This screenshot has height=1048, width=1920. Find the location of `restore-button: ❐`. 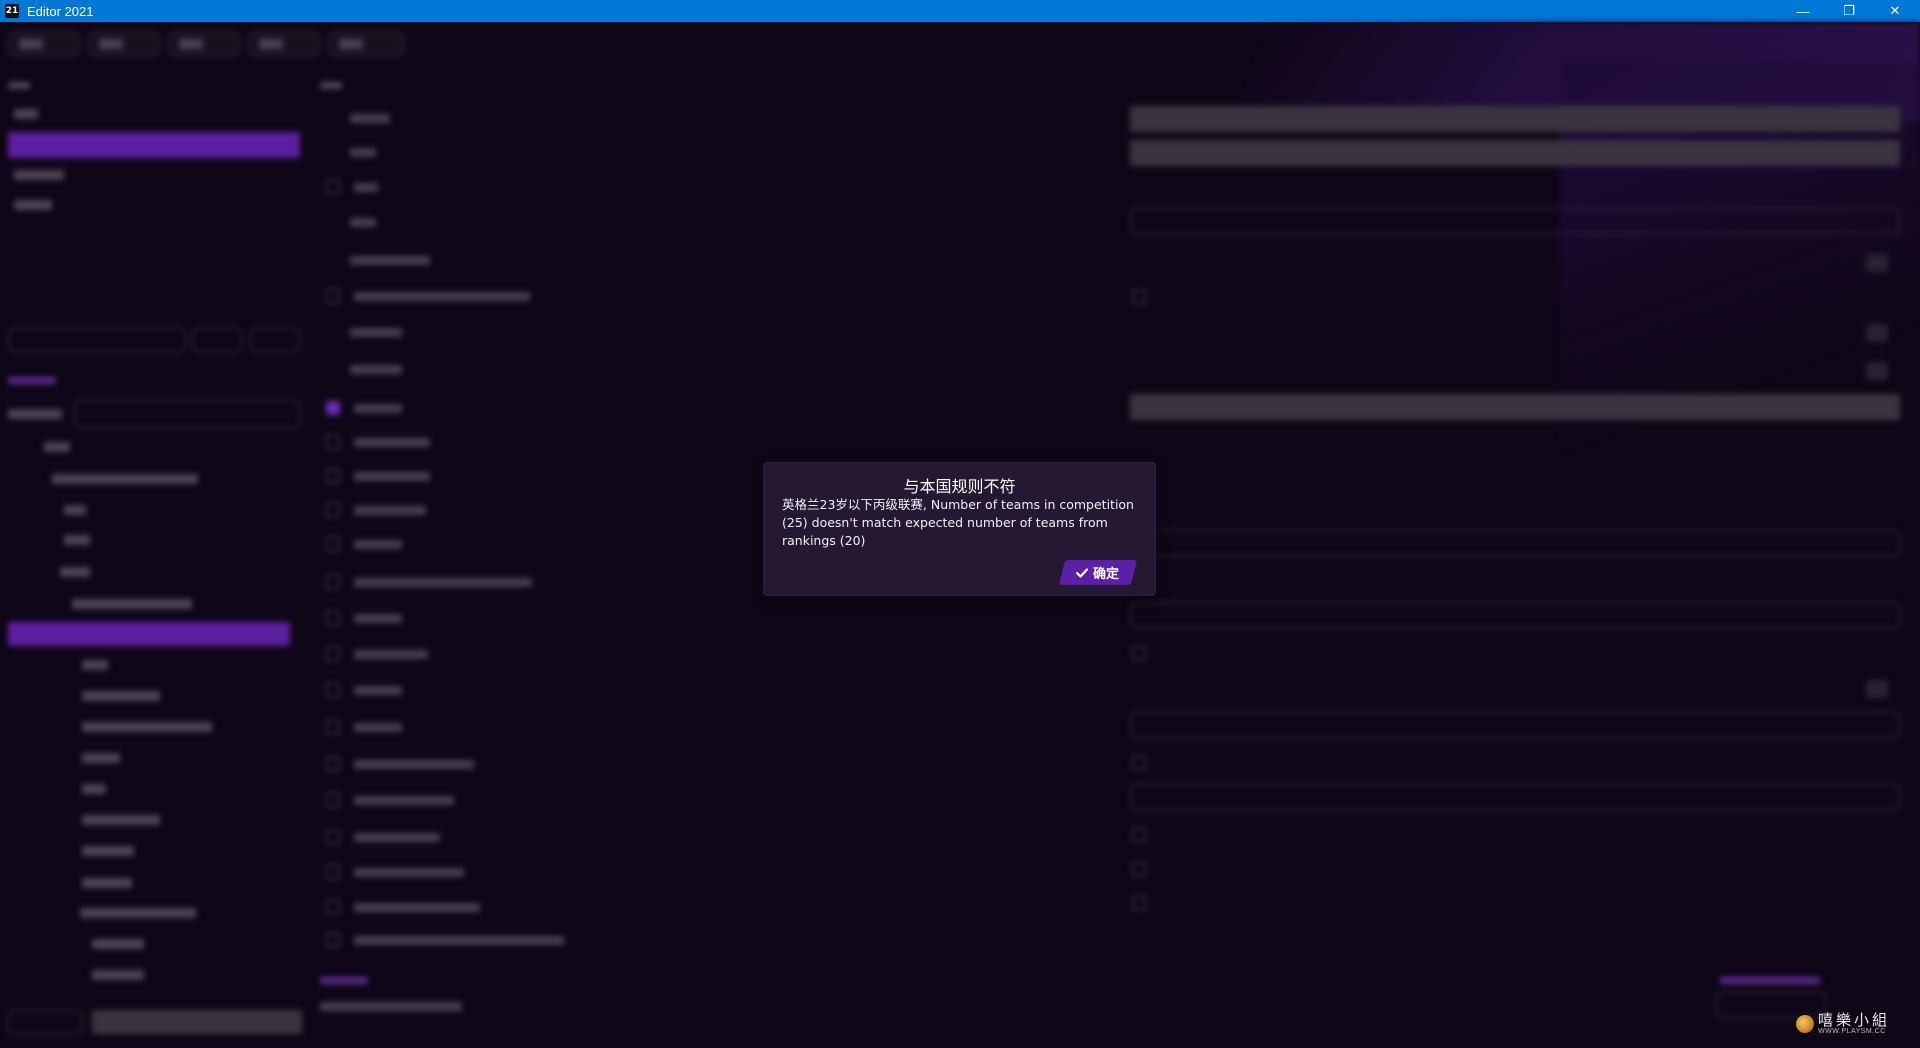

restore-button: ❐ is located at coordinates (1849, 11).